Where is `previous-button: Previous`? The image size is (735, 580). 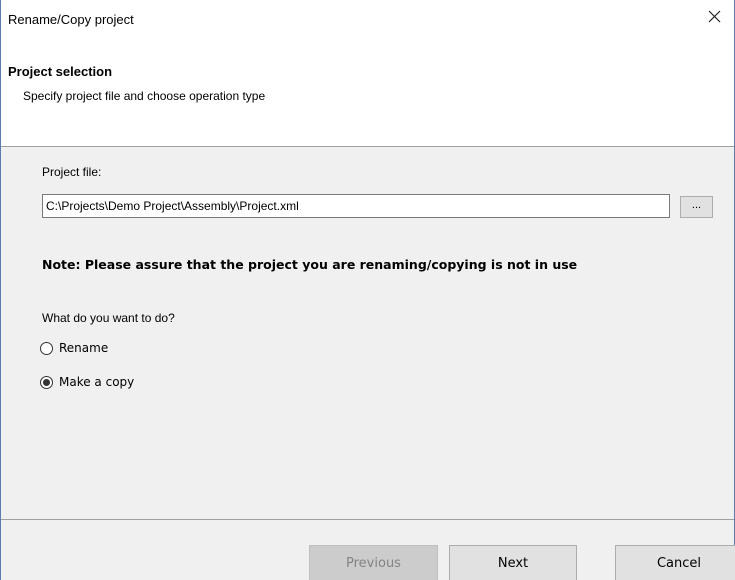
previous-button: Previous is located at coordinates (373, 562).